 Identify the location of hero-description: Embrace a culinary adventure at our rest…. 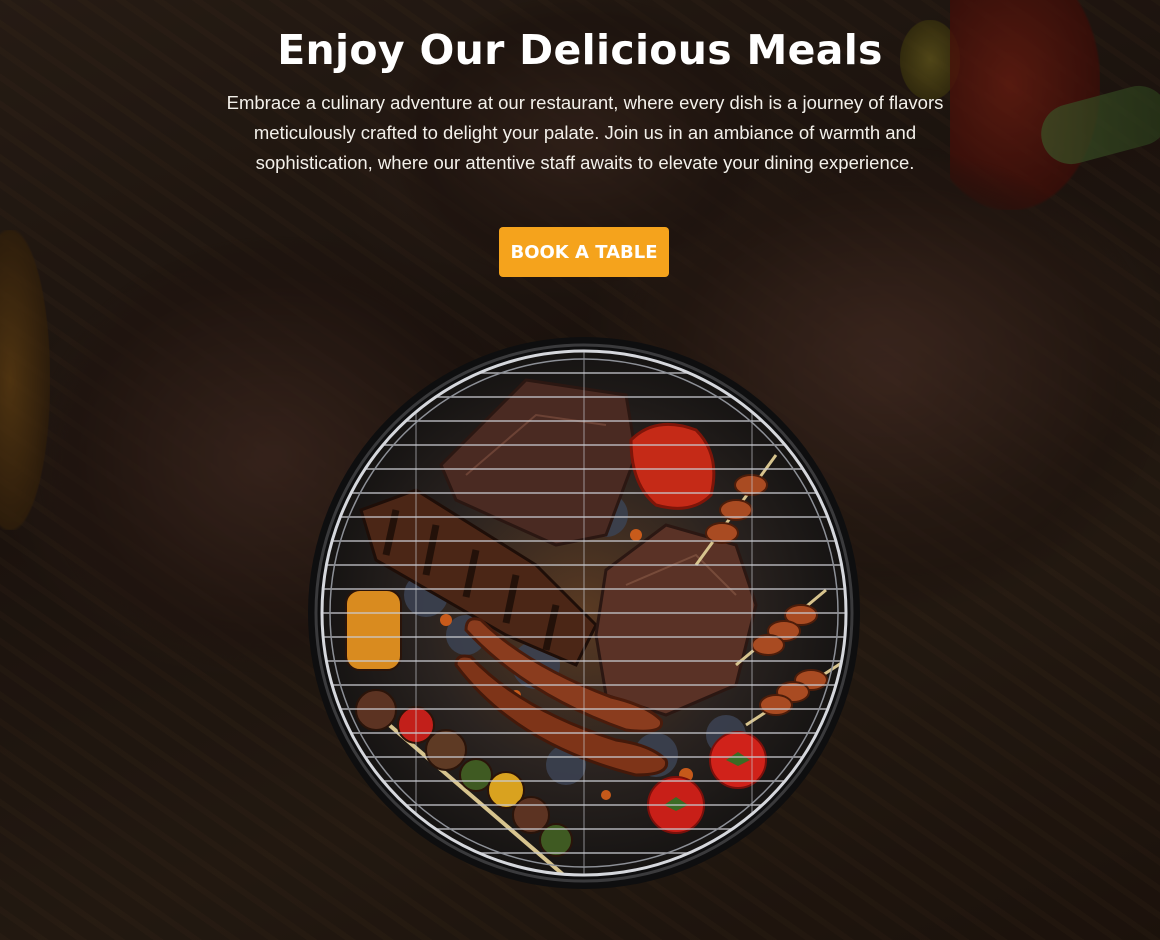
(585, 132).